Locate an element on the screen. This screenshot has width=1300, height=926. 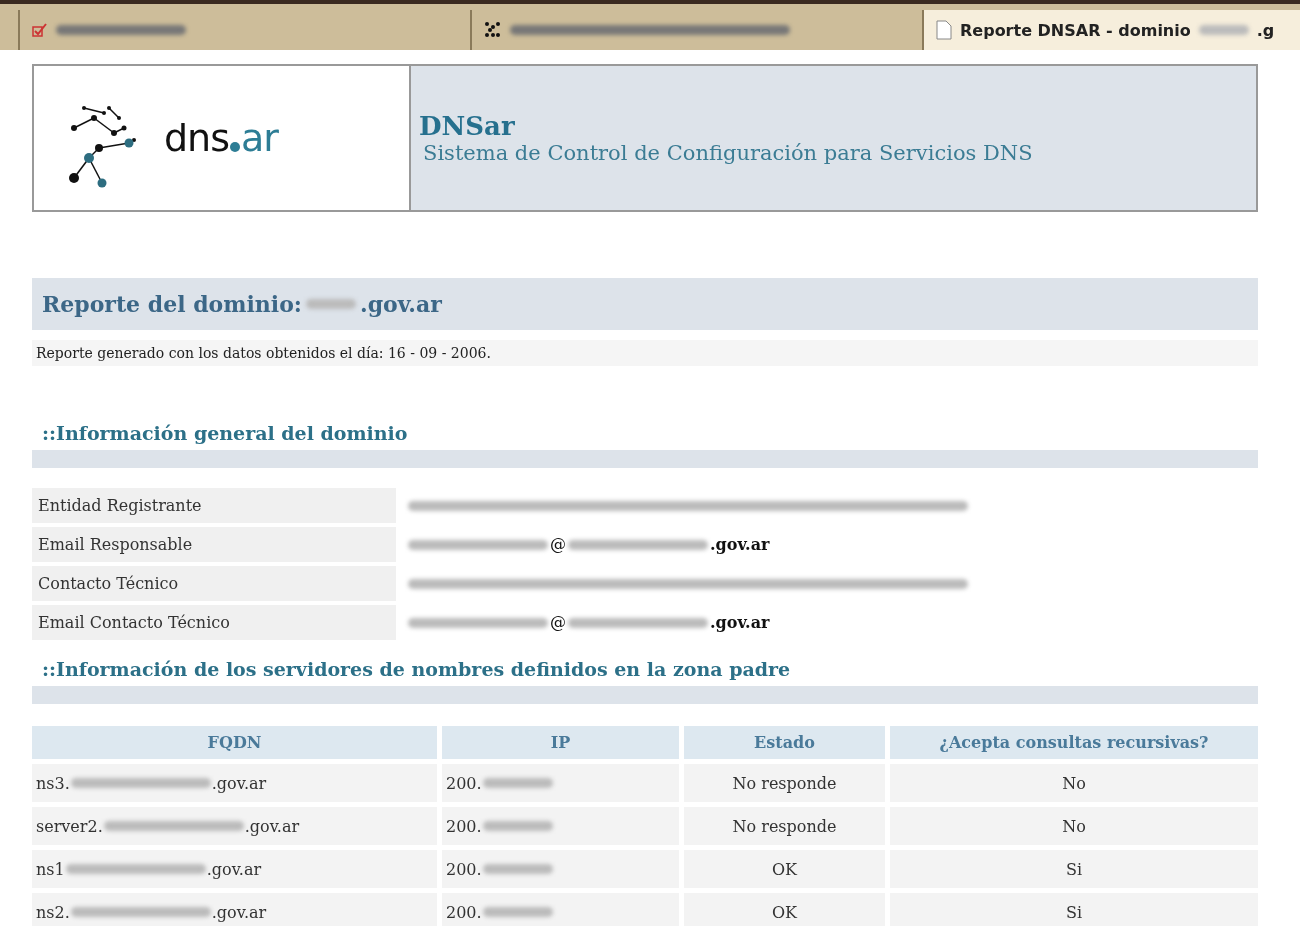
section-heading: ::Información general del dominio is located at coordinates (225, 434).